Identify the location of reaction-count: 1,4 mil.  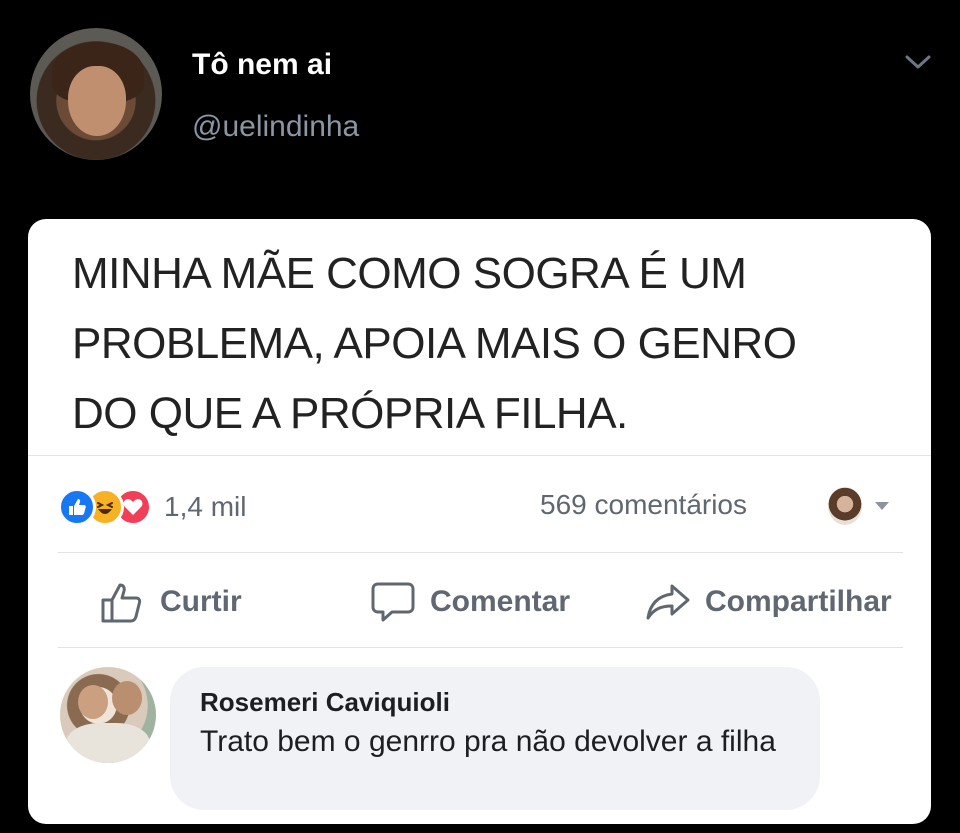
(205, 507).